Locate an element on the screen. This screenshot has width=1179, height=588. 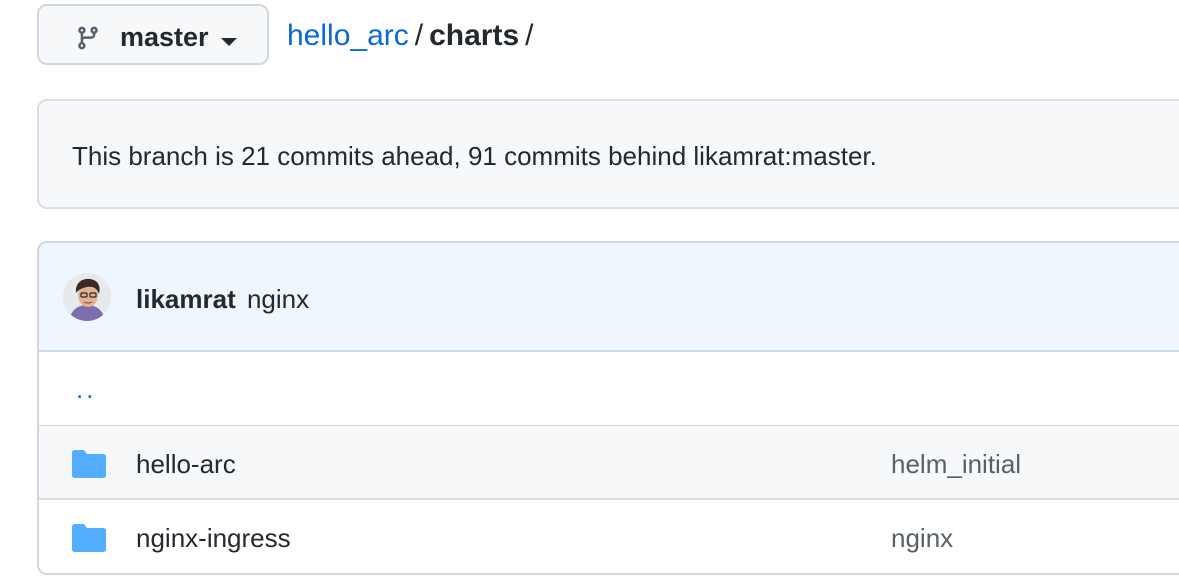
file-commit-link: helm_initial is located at coordinates (956, 464).